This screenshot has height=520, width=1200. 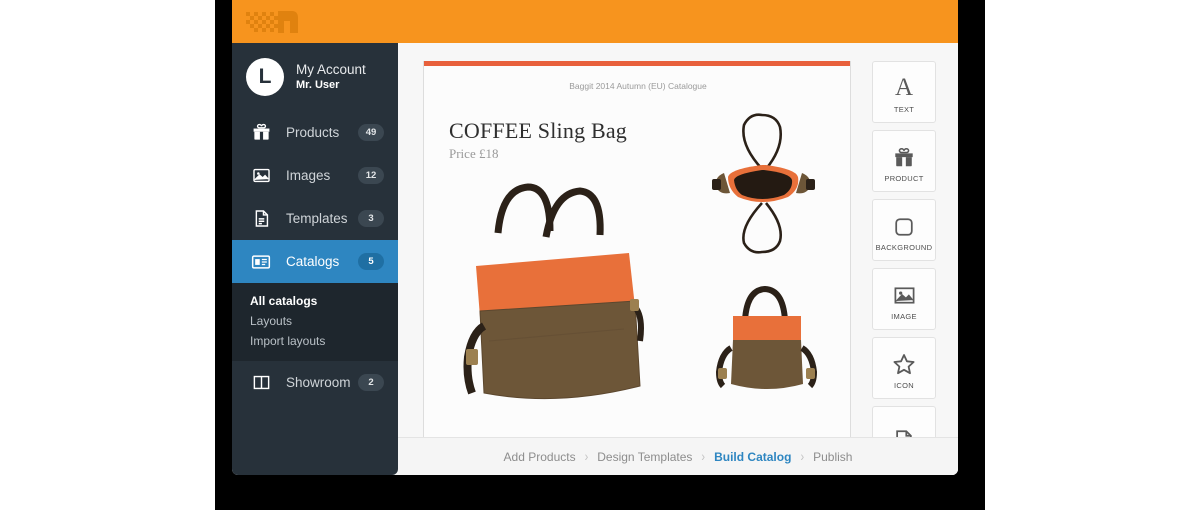 I want to click on breadcrumb-step-publish: Publish, so click(x=832, y=457).